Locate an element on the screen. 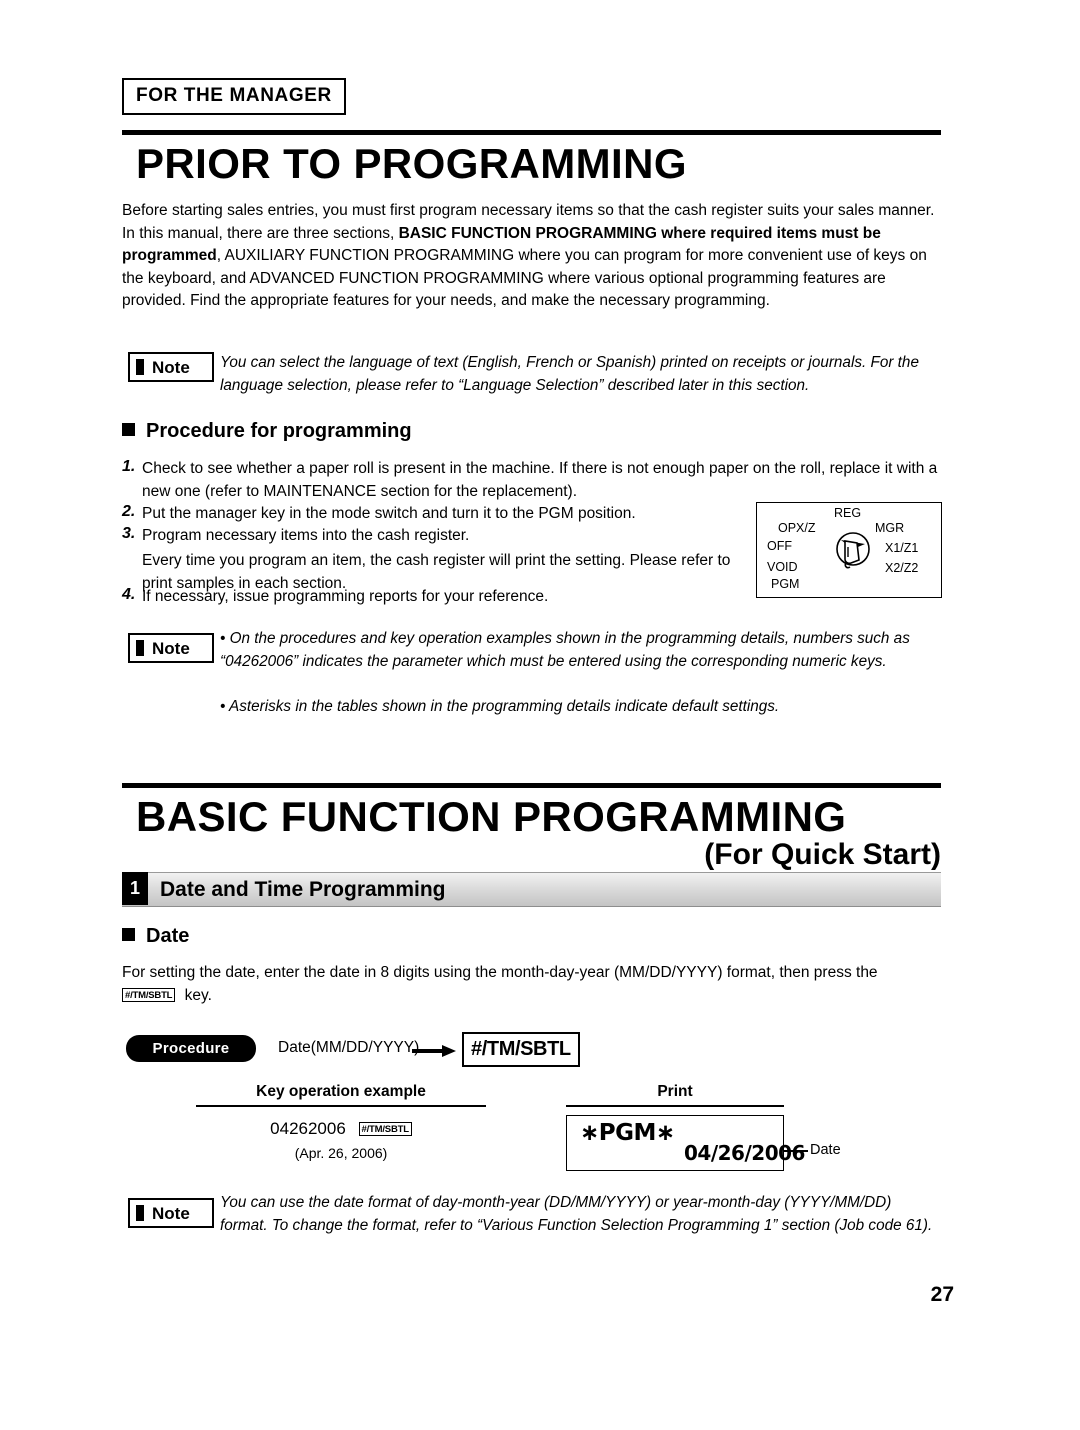  procedure-heading-label: Procedure for programming is located at coordinates (279, 431).